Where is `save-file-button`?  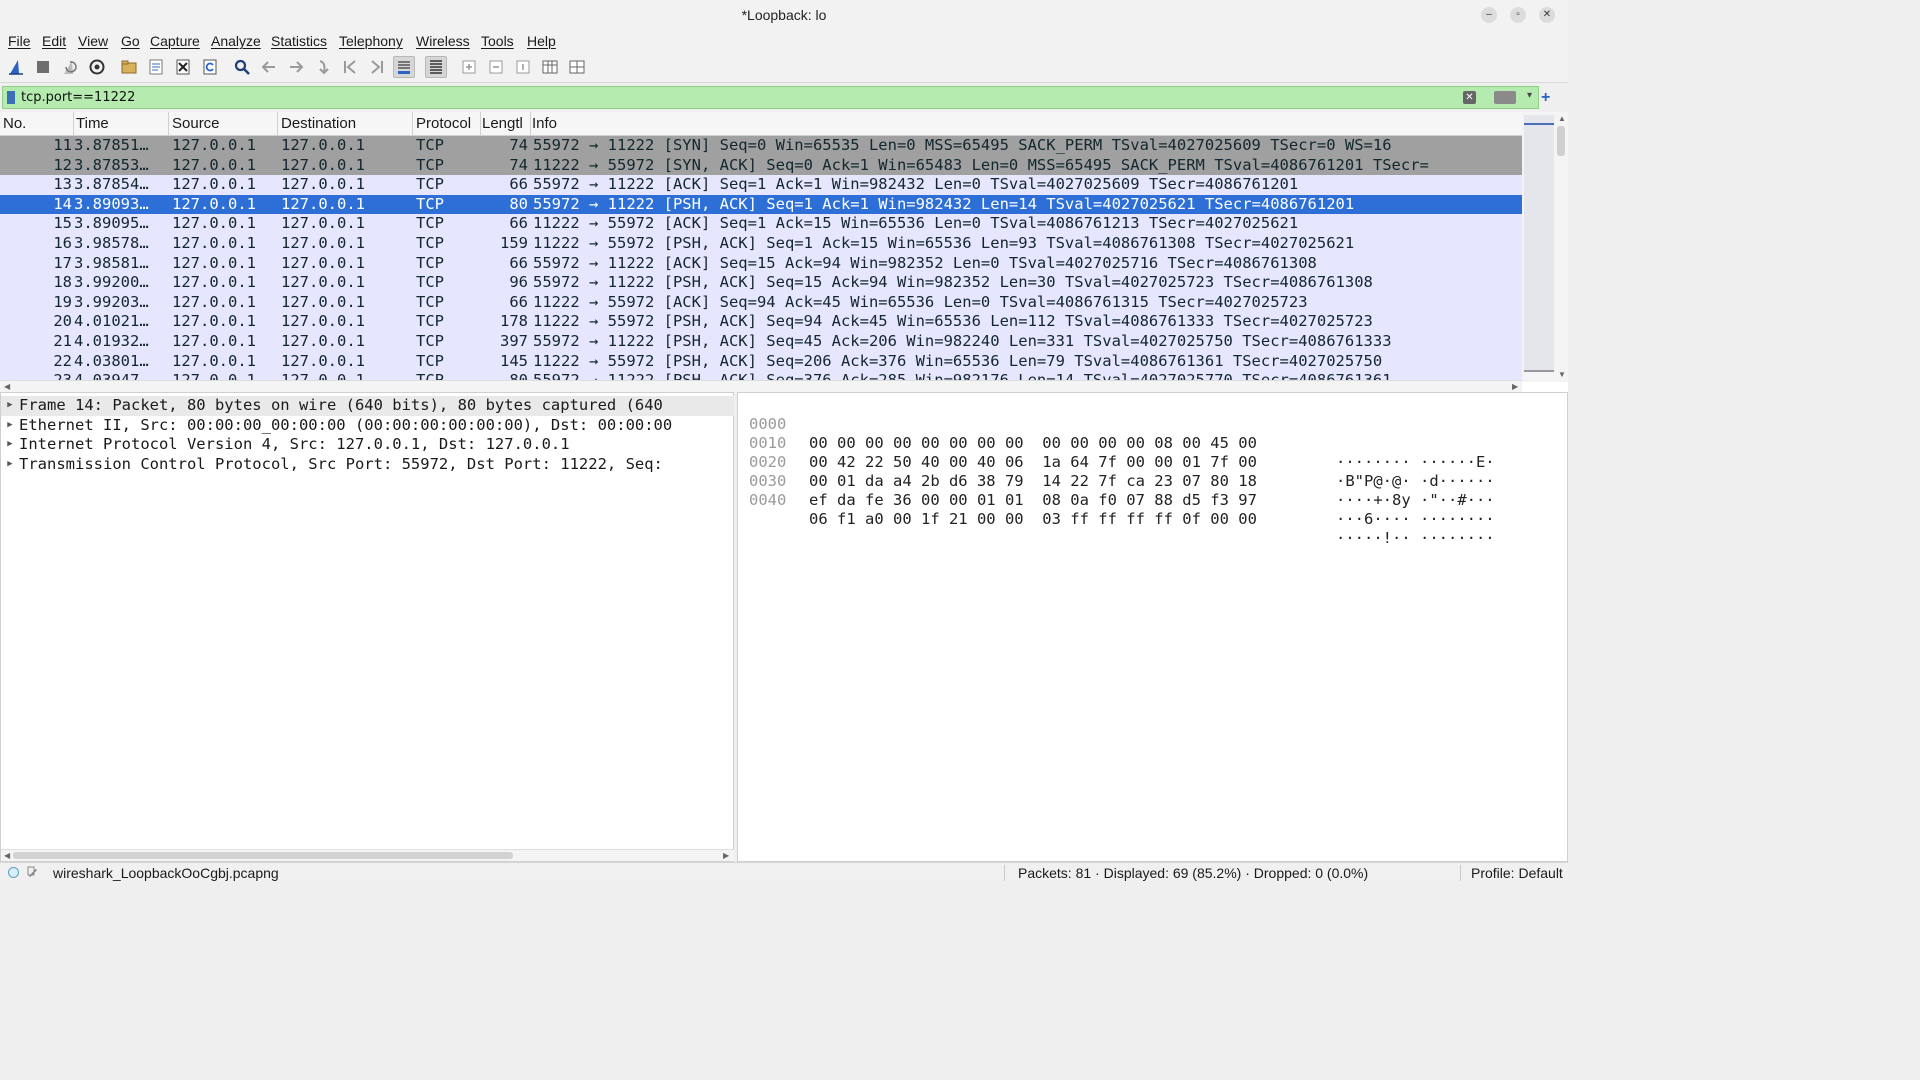 save-file-button is located at coordinates (156, 67).